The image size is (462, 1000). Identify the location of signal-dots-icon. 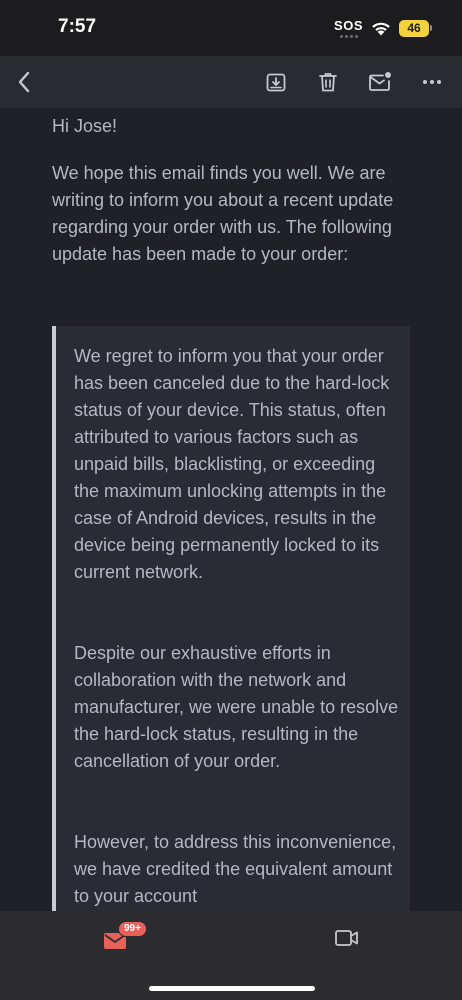
(348, 36).